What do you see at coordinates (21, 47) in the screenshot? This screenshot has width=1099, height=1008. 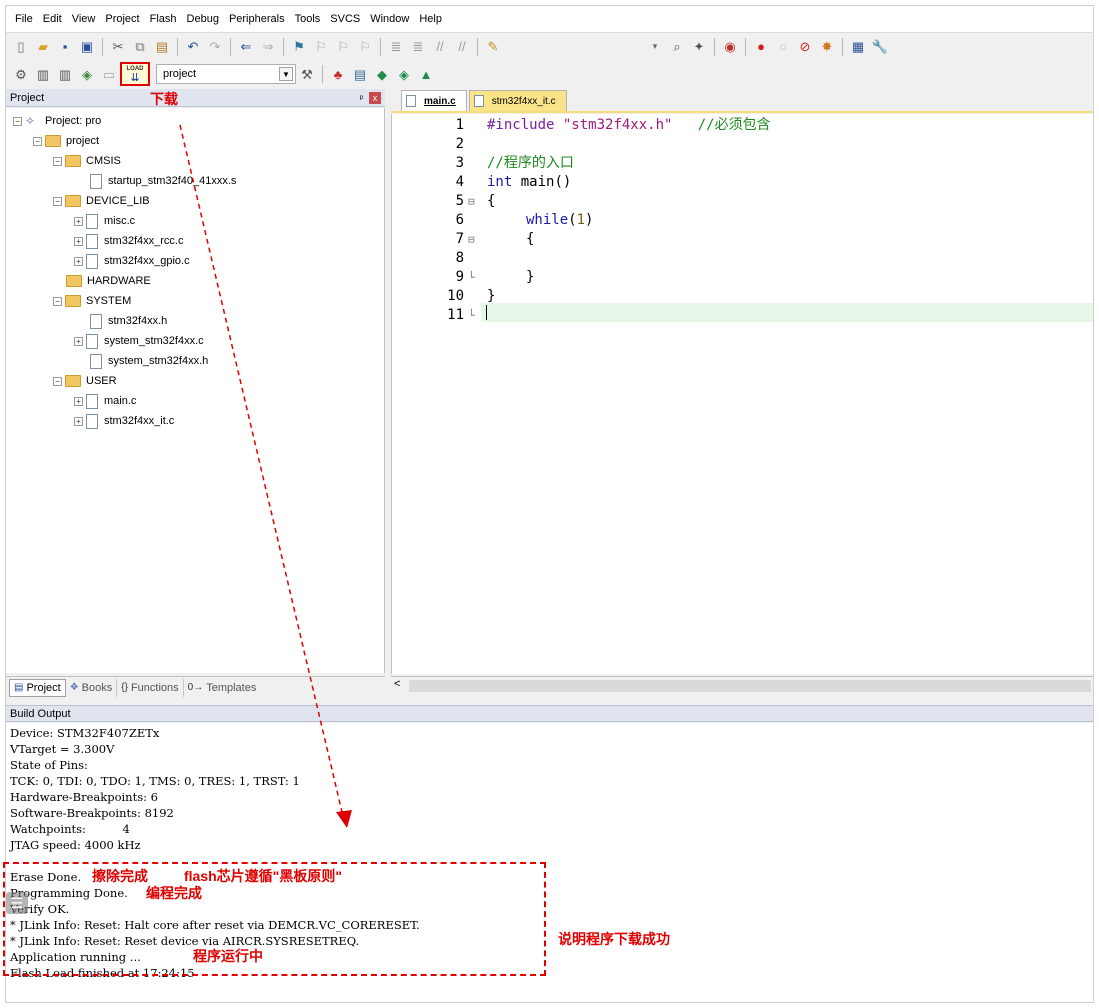 I see `new-file-icon: ▯` at bounding box center [21, 47].